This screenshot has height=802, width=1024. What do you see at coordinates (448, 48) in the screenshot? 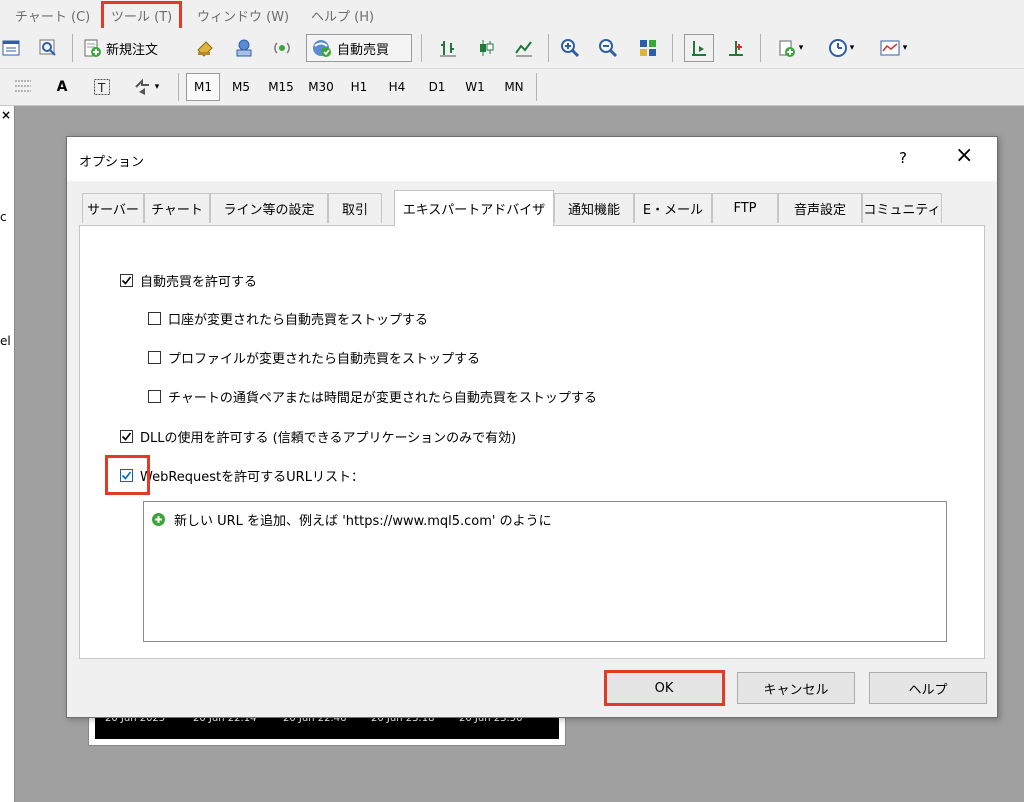
I see `bar-chart-icon` at bounding box center [448, 48].